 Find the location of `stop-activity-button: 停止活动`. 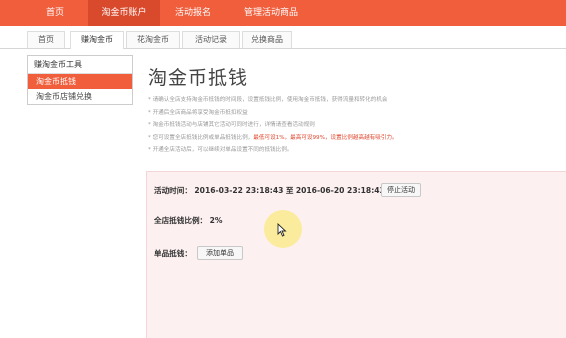

stop-activity-button: 停止活动 is located at coordinates (401, 190).